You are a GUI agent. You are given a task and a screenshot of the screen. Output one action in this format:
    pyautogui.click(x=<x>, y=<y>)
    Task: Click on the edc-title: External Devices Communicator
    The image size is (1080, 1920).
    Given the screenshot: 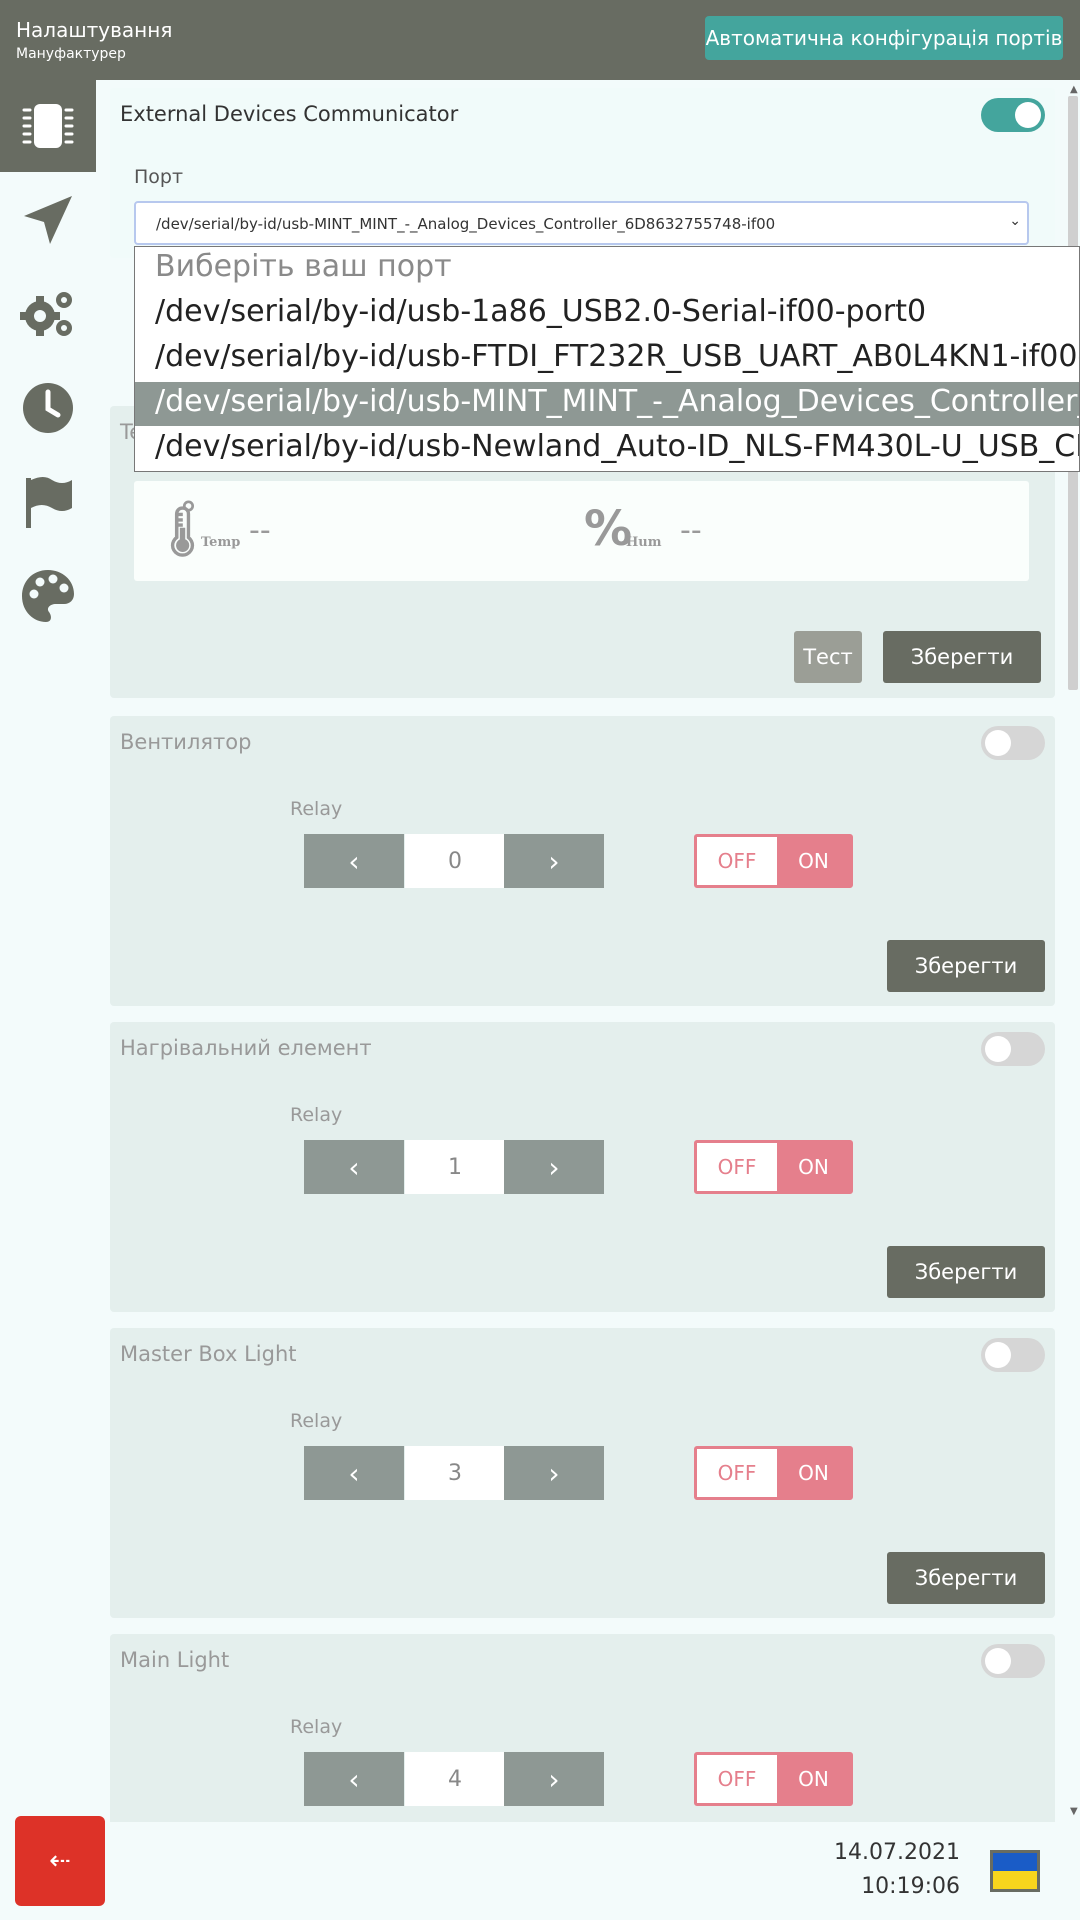 What is the action you would take?
    pyautogui.click(x=289, y=114)
    